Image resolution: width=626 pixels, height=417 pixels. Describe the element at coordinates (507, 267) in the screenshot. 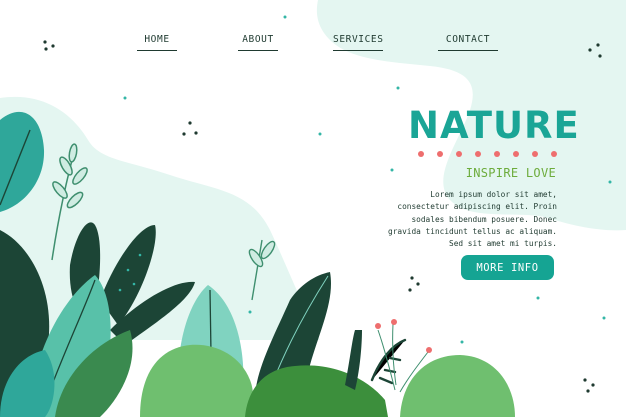

I see `more-info-button: MORE INFO` at that location.